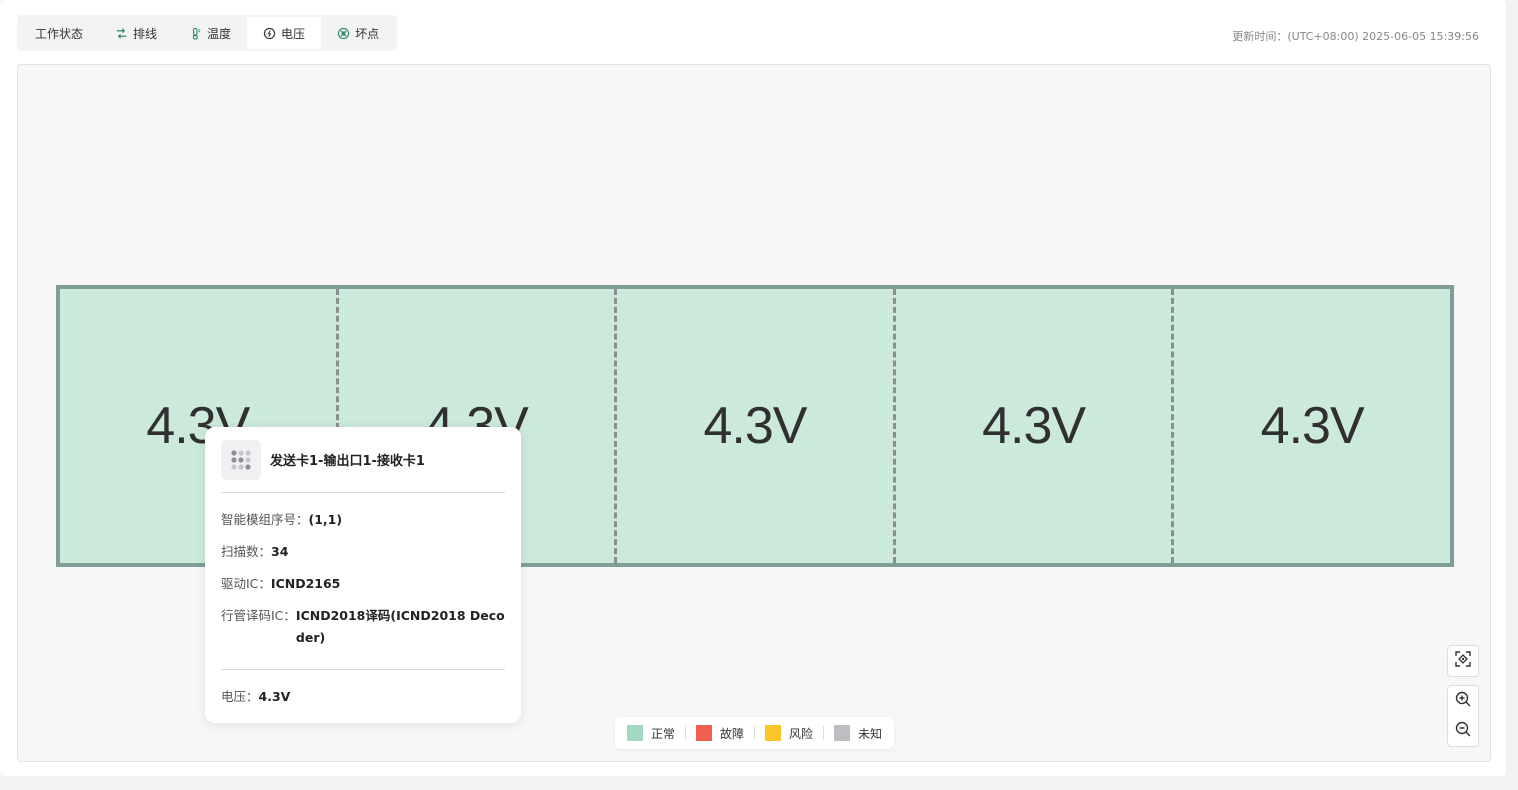 Image resolution: width=1518 pixels, height=790 pixels. I want to click on focus-target-icon, so click(1463, 661).